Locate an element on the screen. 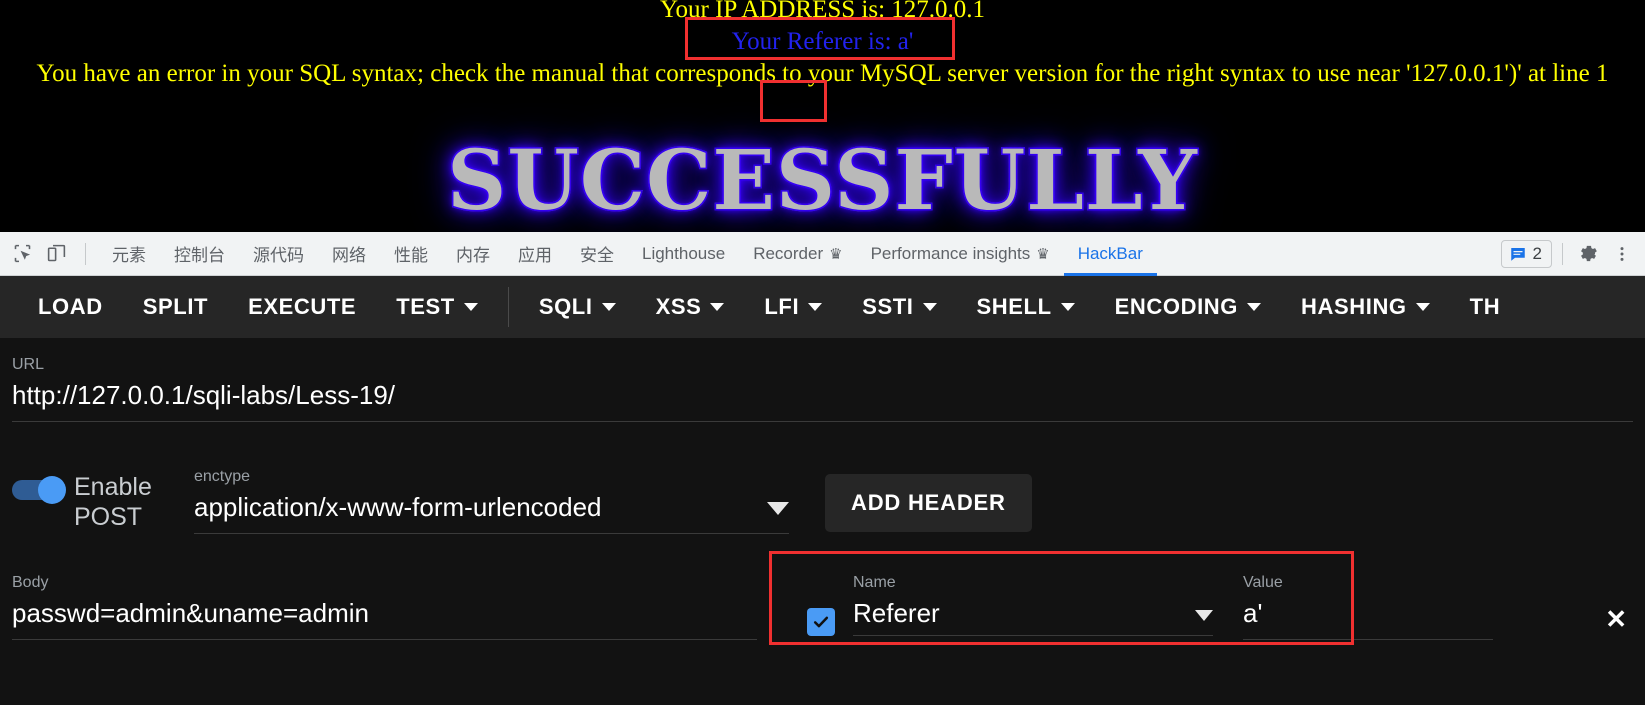  header-name-field: Name Referer is located at coordinates (1033, 596).